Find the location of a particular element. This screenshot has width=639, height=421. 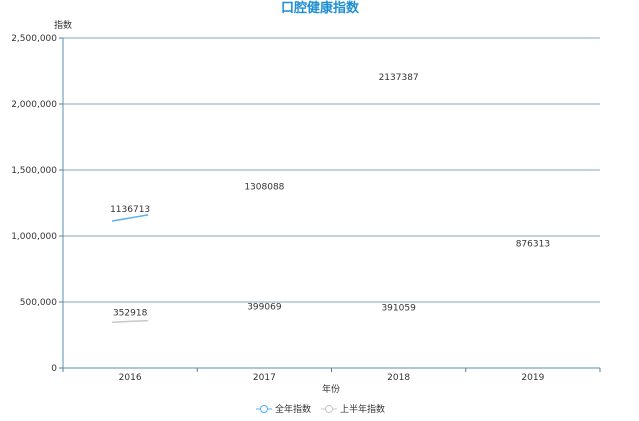

legend-label: 全年指数 is located at coordinates (293, 409).